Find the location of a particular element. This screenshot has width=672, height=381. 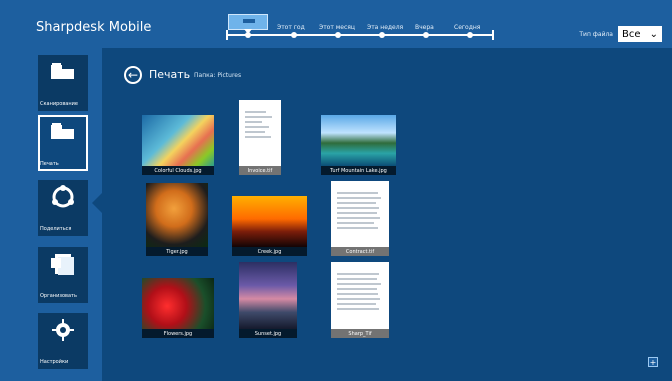

file-type-filter: Тип файла Все ⌄ is located at coordinates (620, 34).